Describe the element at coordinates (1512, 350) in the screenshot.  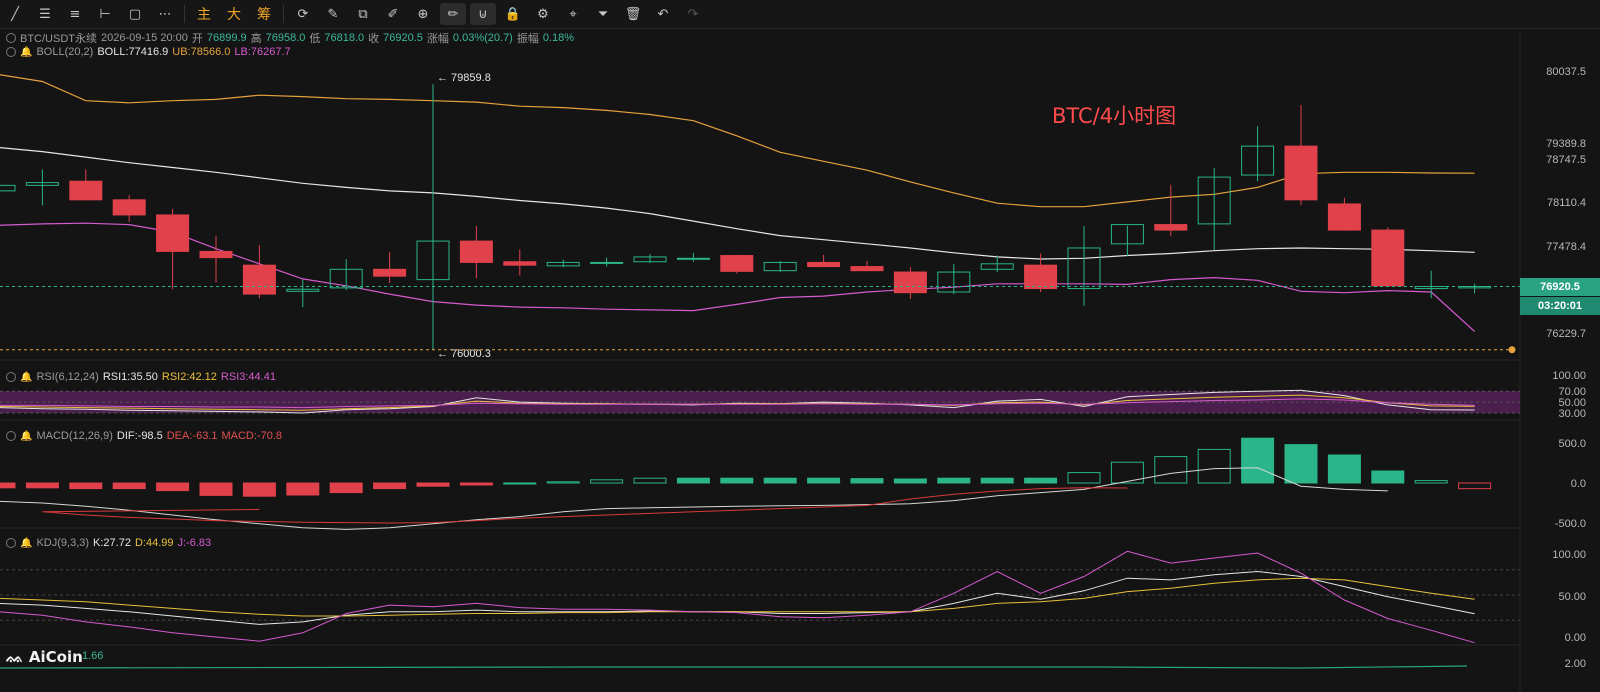
I see `alert-dot` at that location.